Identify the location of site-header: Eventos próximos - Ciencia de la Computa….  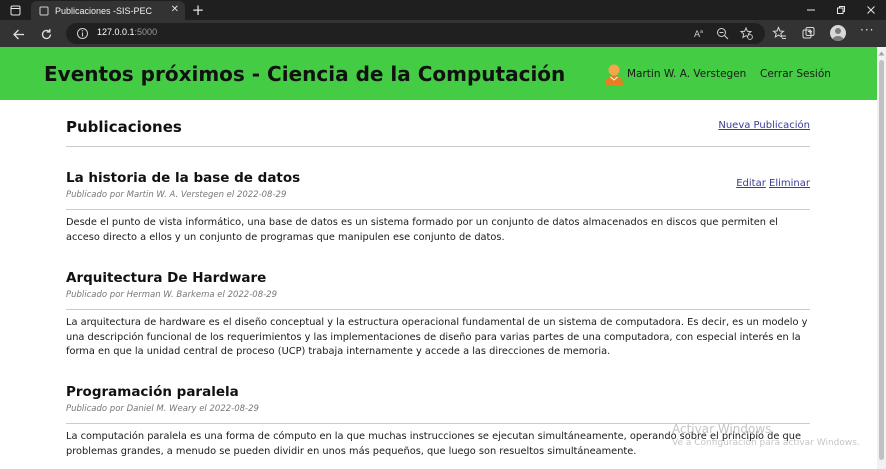
(438, 73).